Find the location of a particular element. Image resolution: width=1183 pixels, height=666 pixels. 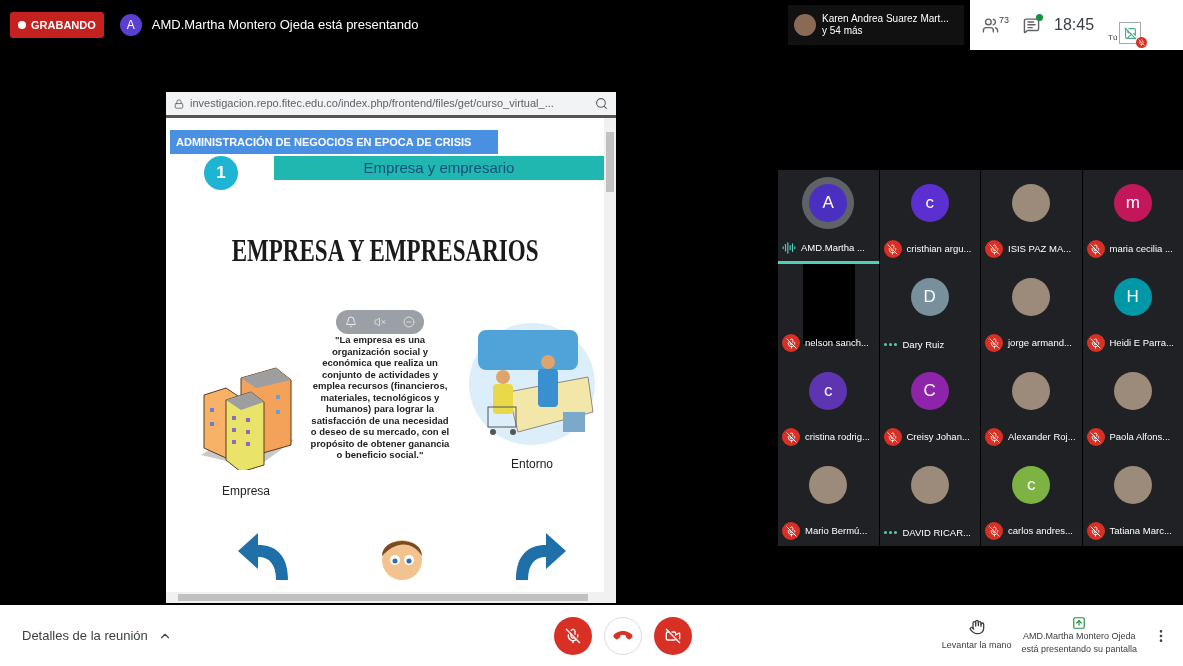

meeting-details-button: Detalles de la reunión is located at coordinates (97, 635).